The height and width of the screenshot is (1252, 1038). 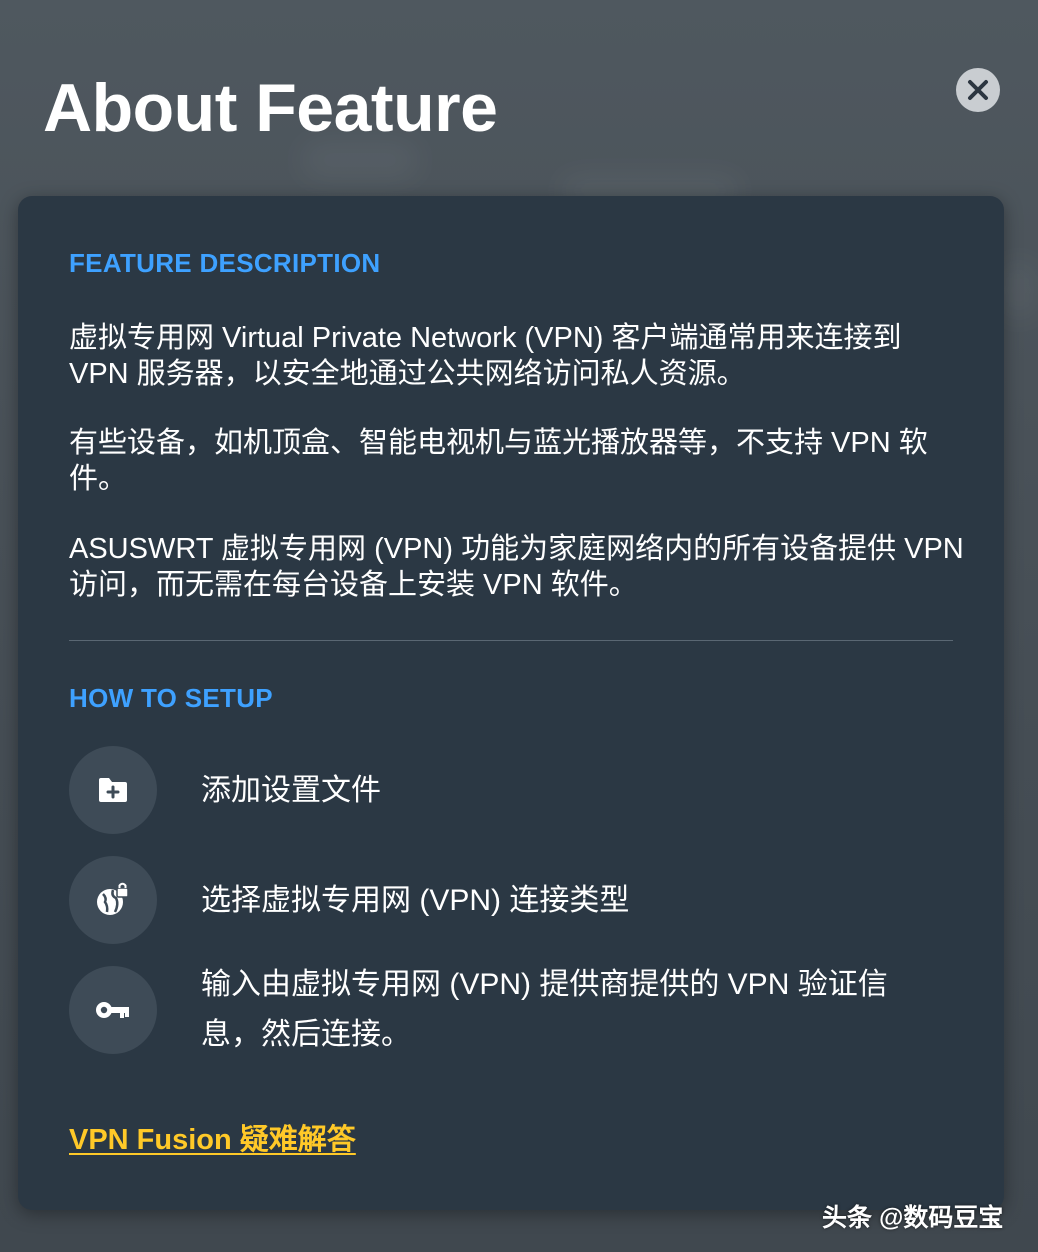 I want to click on step-1-text: 添加设置文件, so click(x=291, y=790).